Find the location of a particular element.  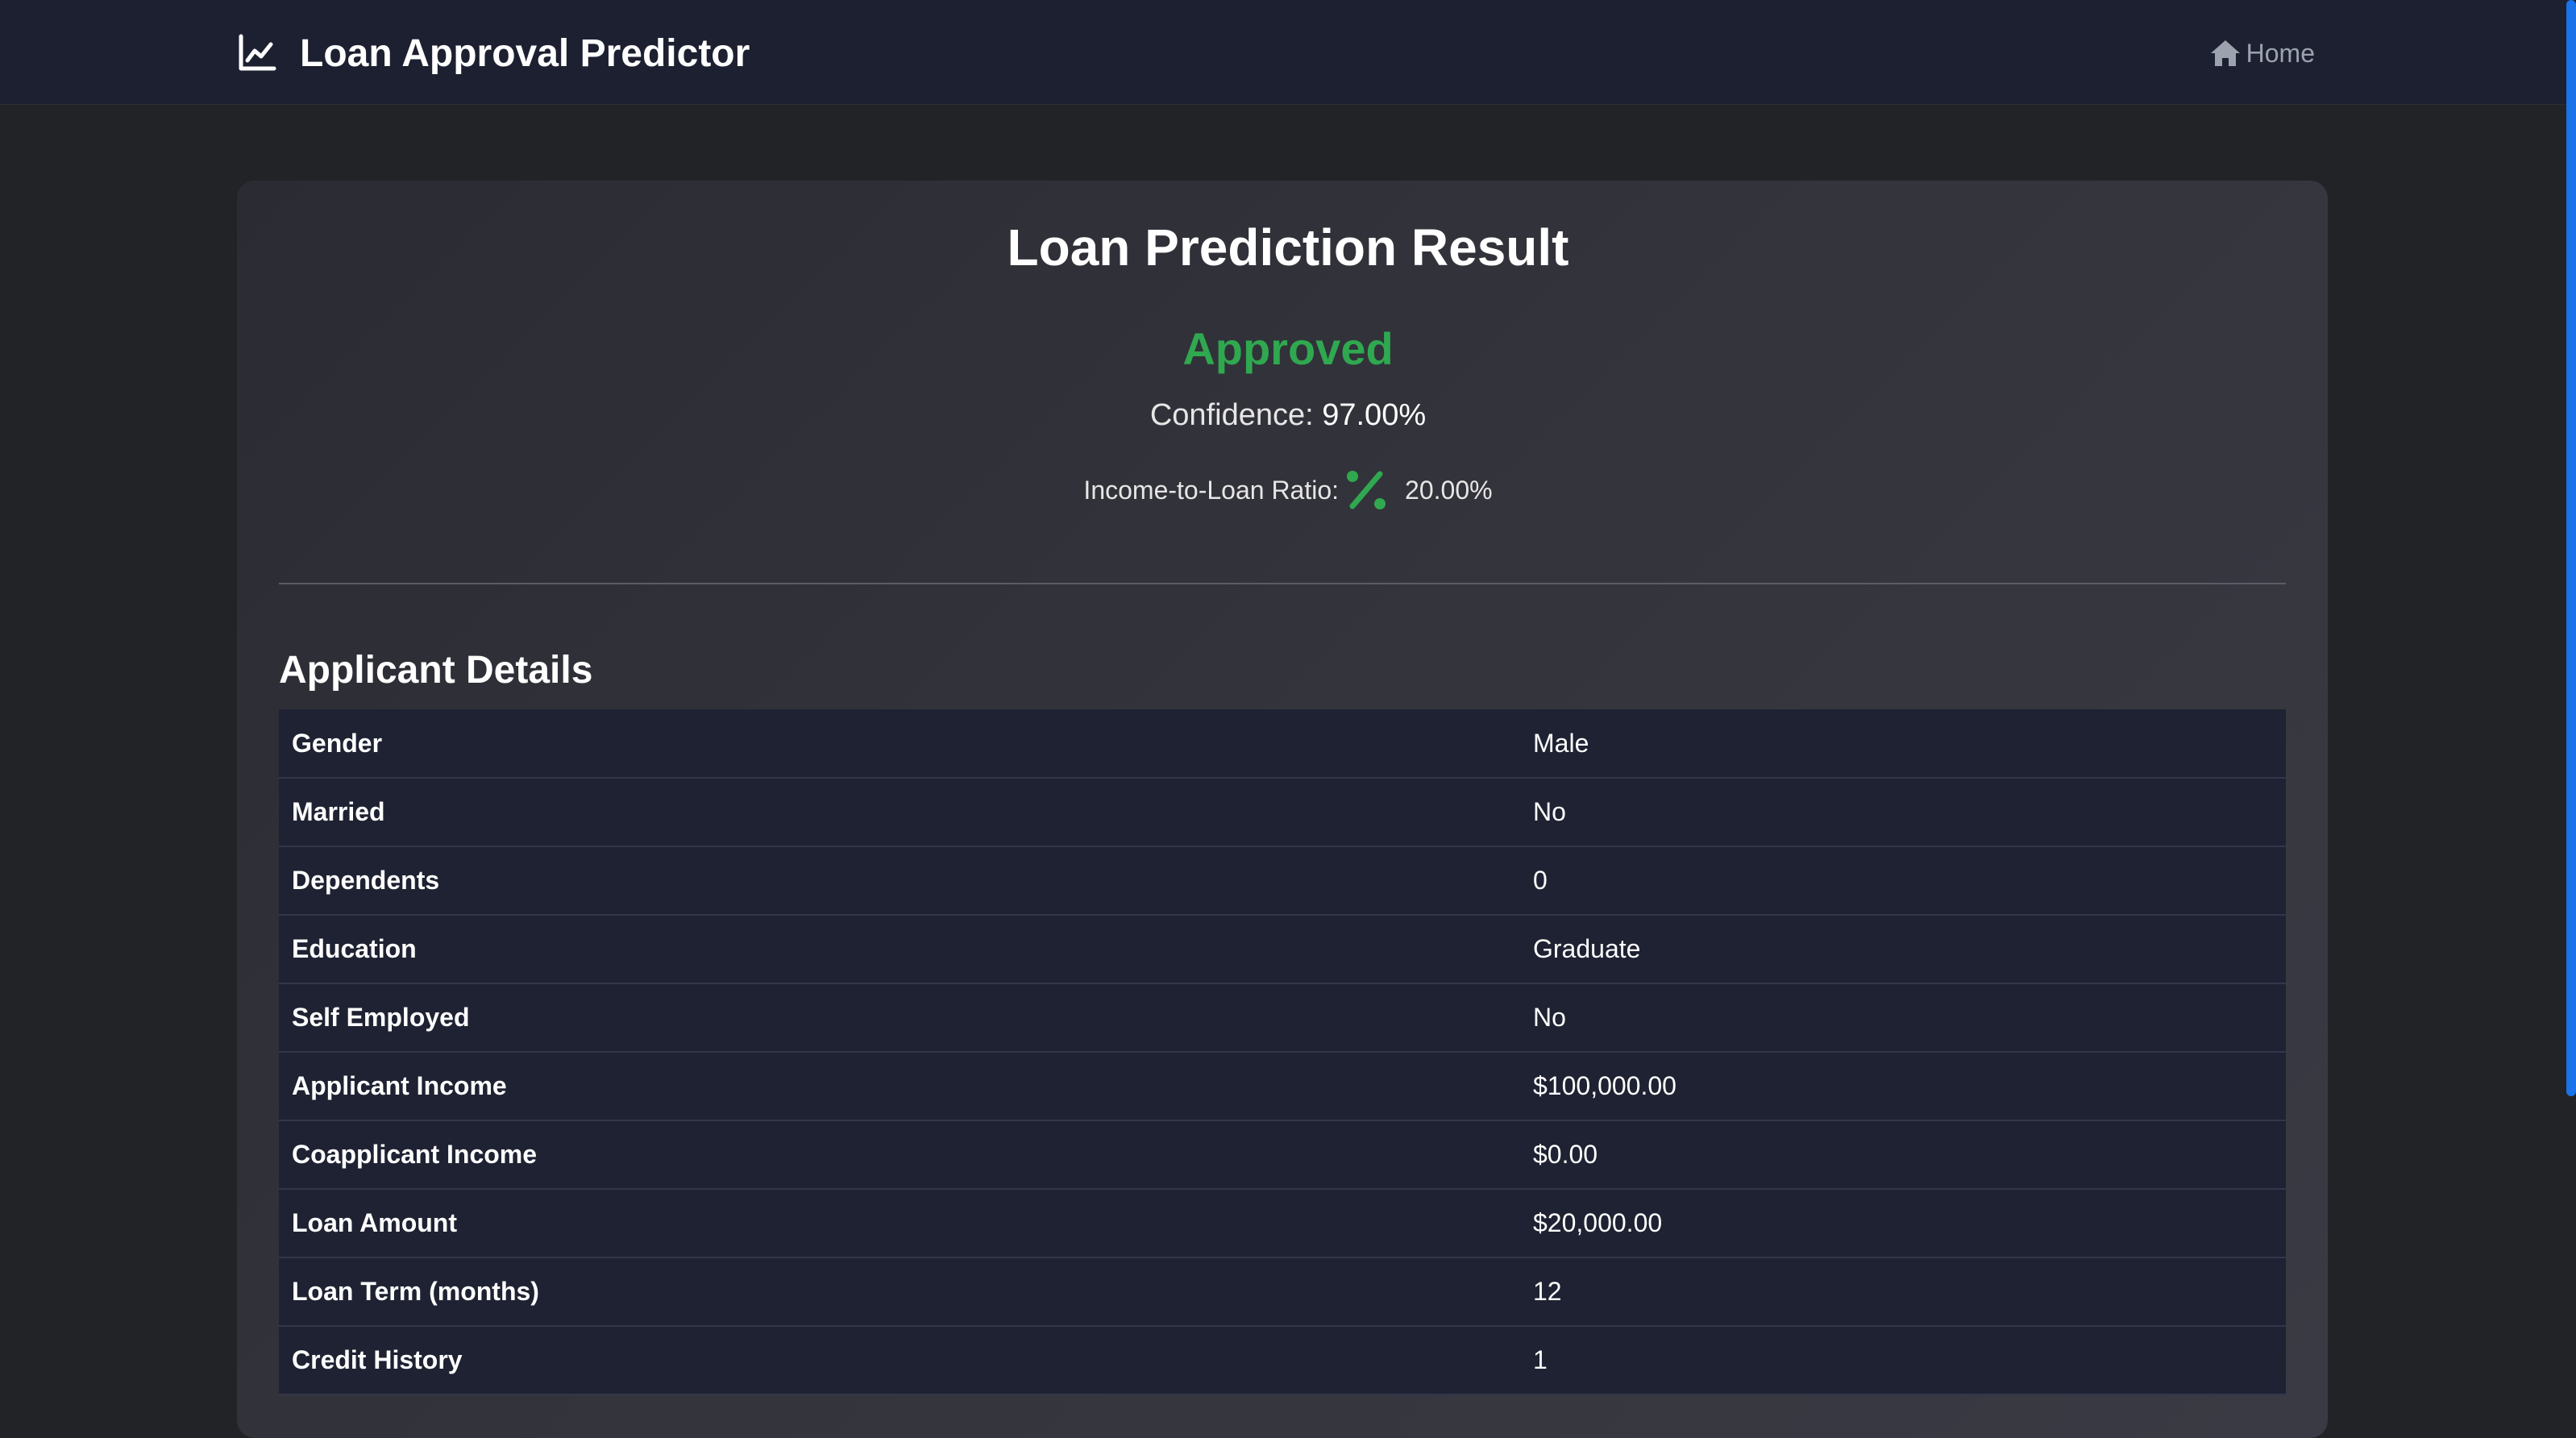

table-row: Self Employed No is located at coordinates (1282, 1017).